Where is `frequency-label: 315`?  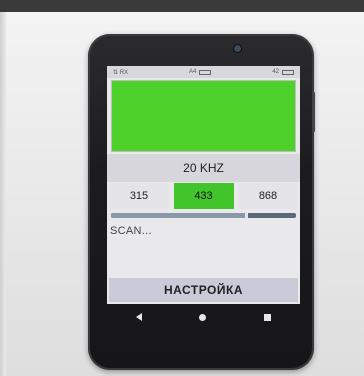 frequency-label: 315 is located at coordinates (139, 196).